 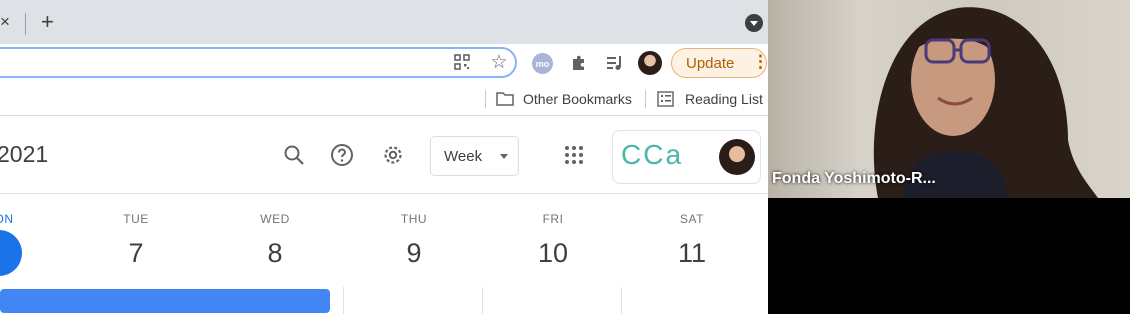 I want to click on chevron-down-icon, so click(x=504, y=156).